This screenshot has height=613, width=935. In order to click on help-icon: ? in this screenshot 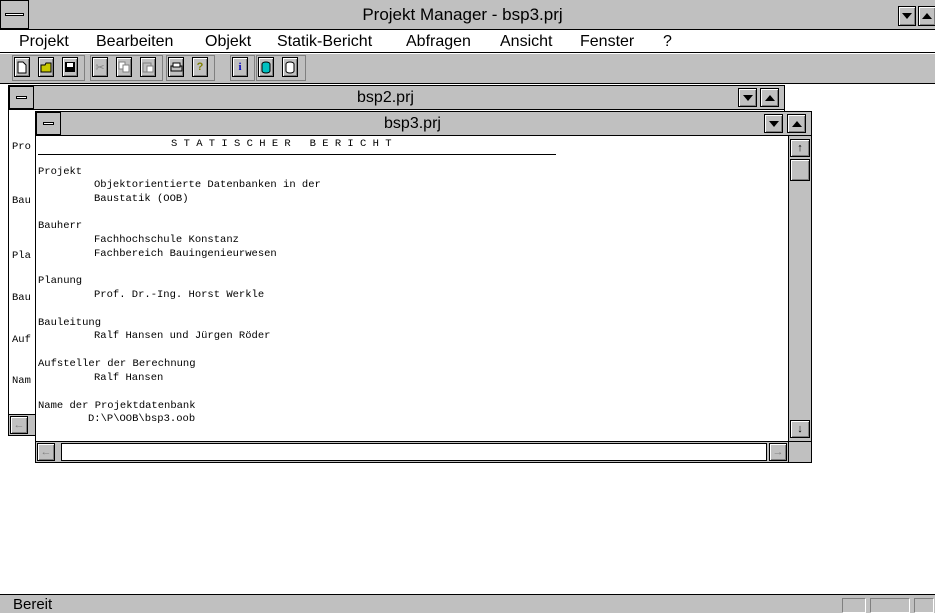, I will do `click(200, 67)`.